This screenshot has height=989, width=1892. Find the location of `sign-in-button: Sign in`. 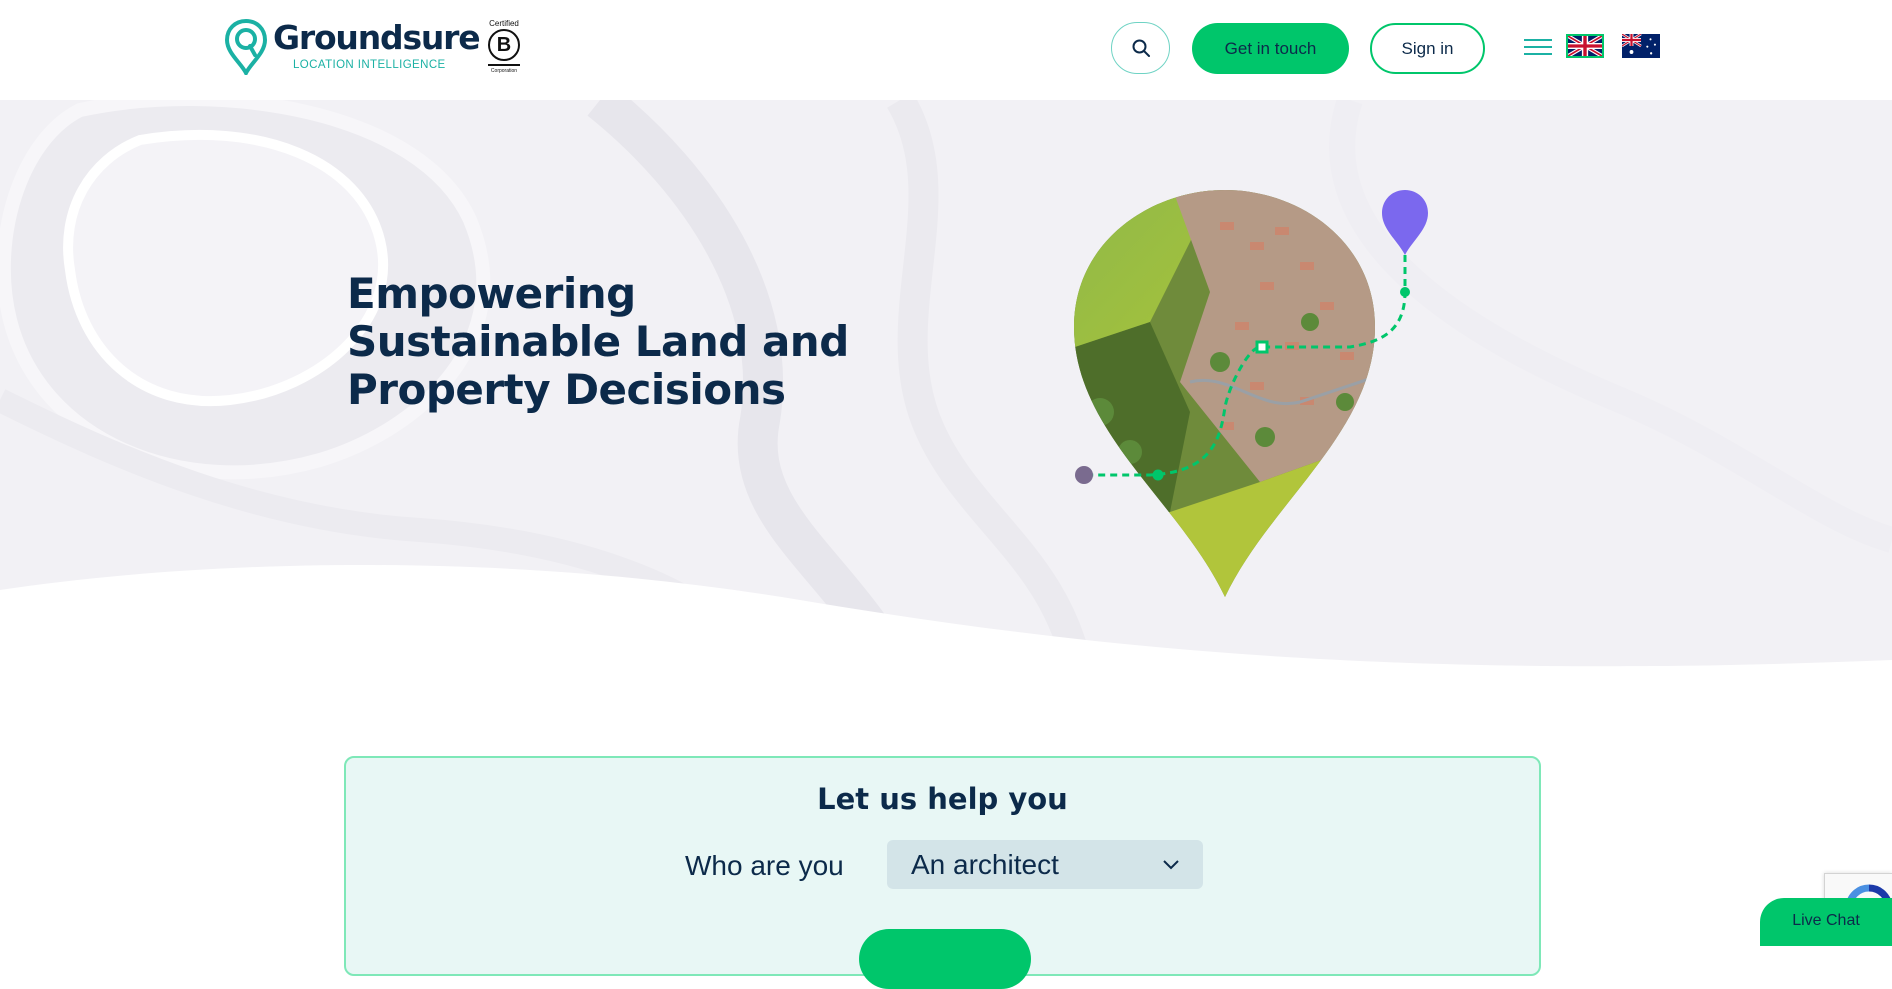

sign-in-button: Sign in is located at coordinates (1427, 48).